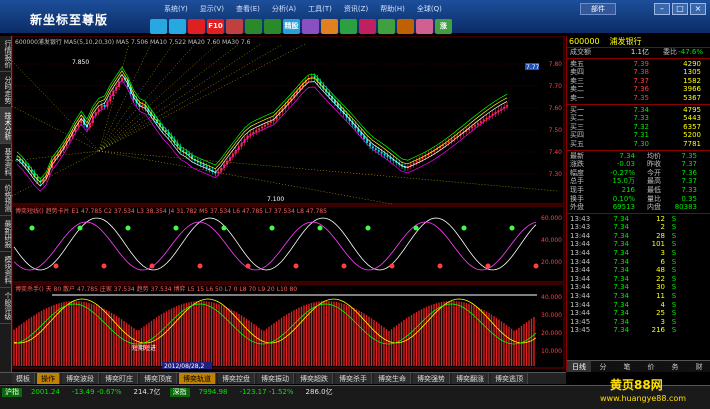 The width and height of the screenshot is (710, 409). I want to click on tick-row: 13:44 7.34 48 S, so click(638, 270).